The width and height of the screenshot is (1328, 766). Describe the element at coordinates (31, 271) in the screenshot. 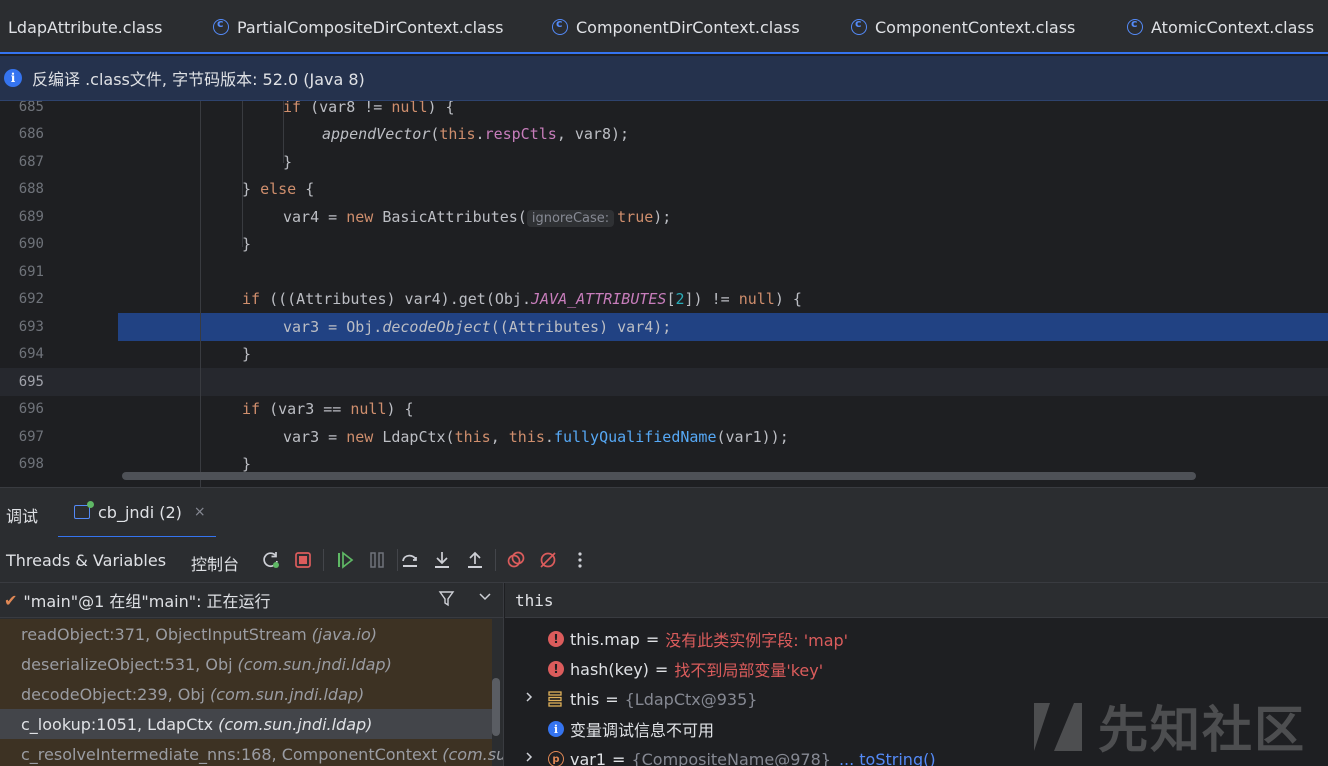

I see `line-number: 691` at that location.